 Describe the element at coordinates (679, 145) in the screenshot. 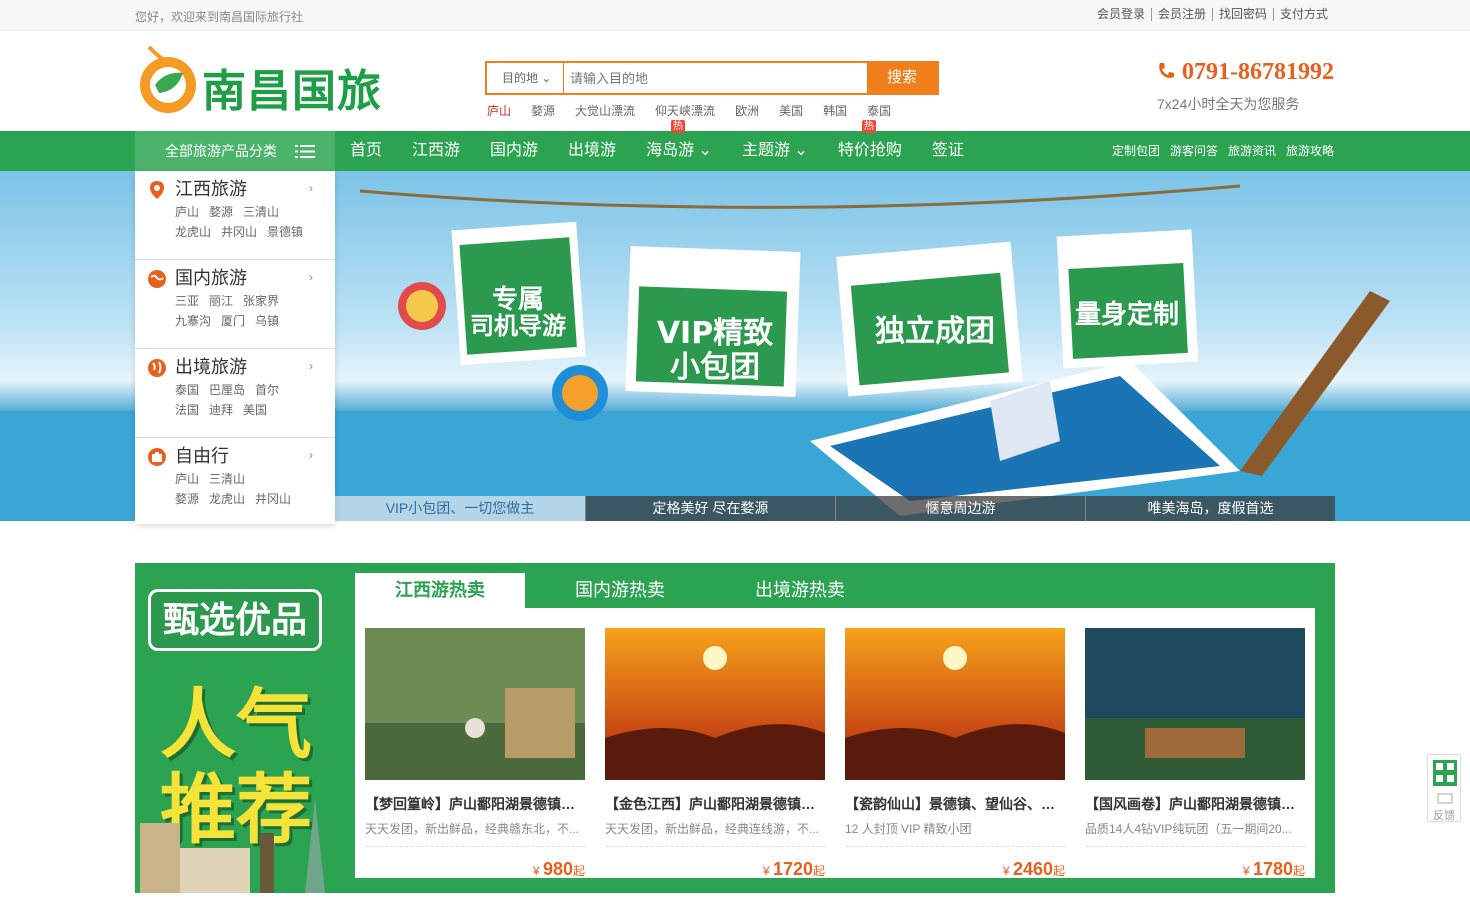

I see `nav-island: 海岛游 ⌄ 热` at that location.